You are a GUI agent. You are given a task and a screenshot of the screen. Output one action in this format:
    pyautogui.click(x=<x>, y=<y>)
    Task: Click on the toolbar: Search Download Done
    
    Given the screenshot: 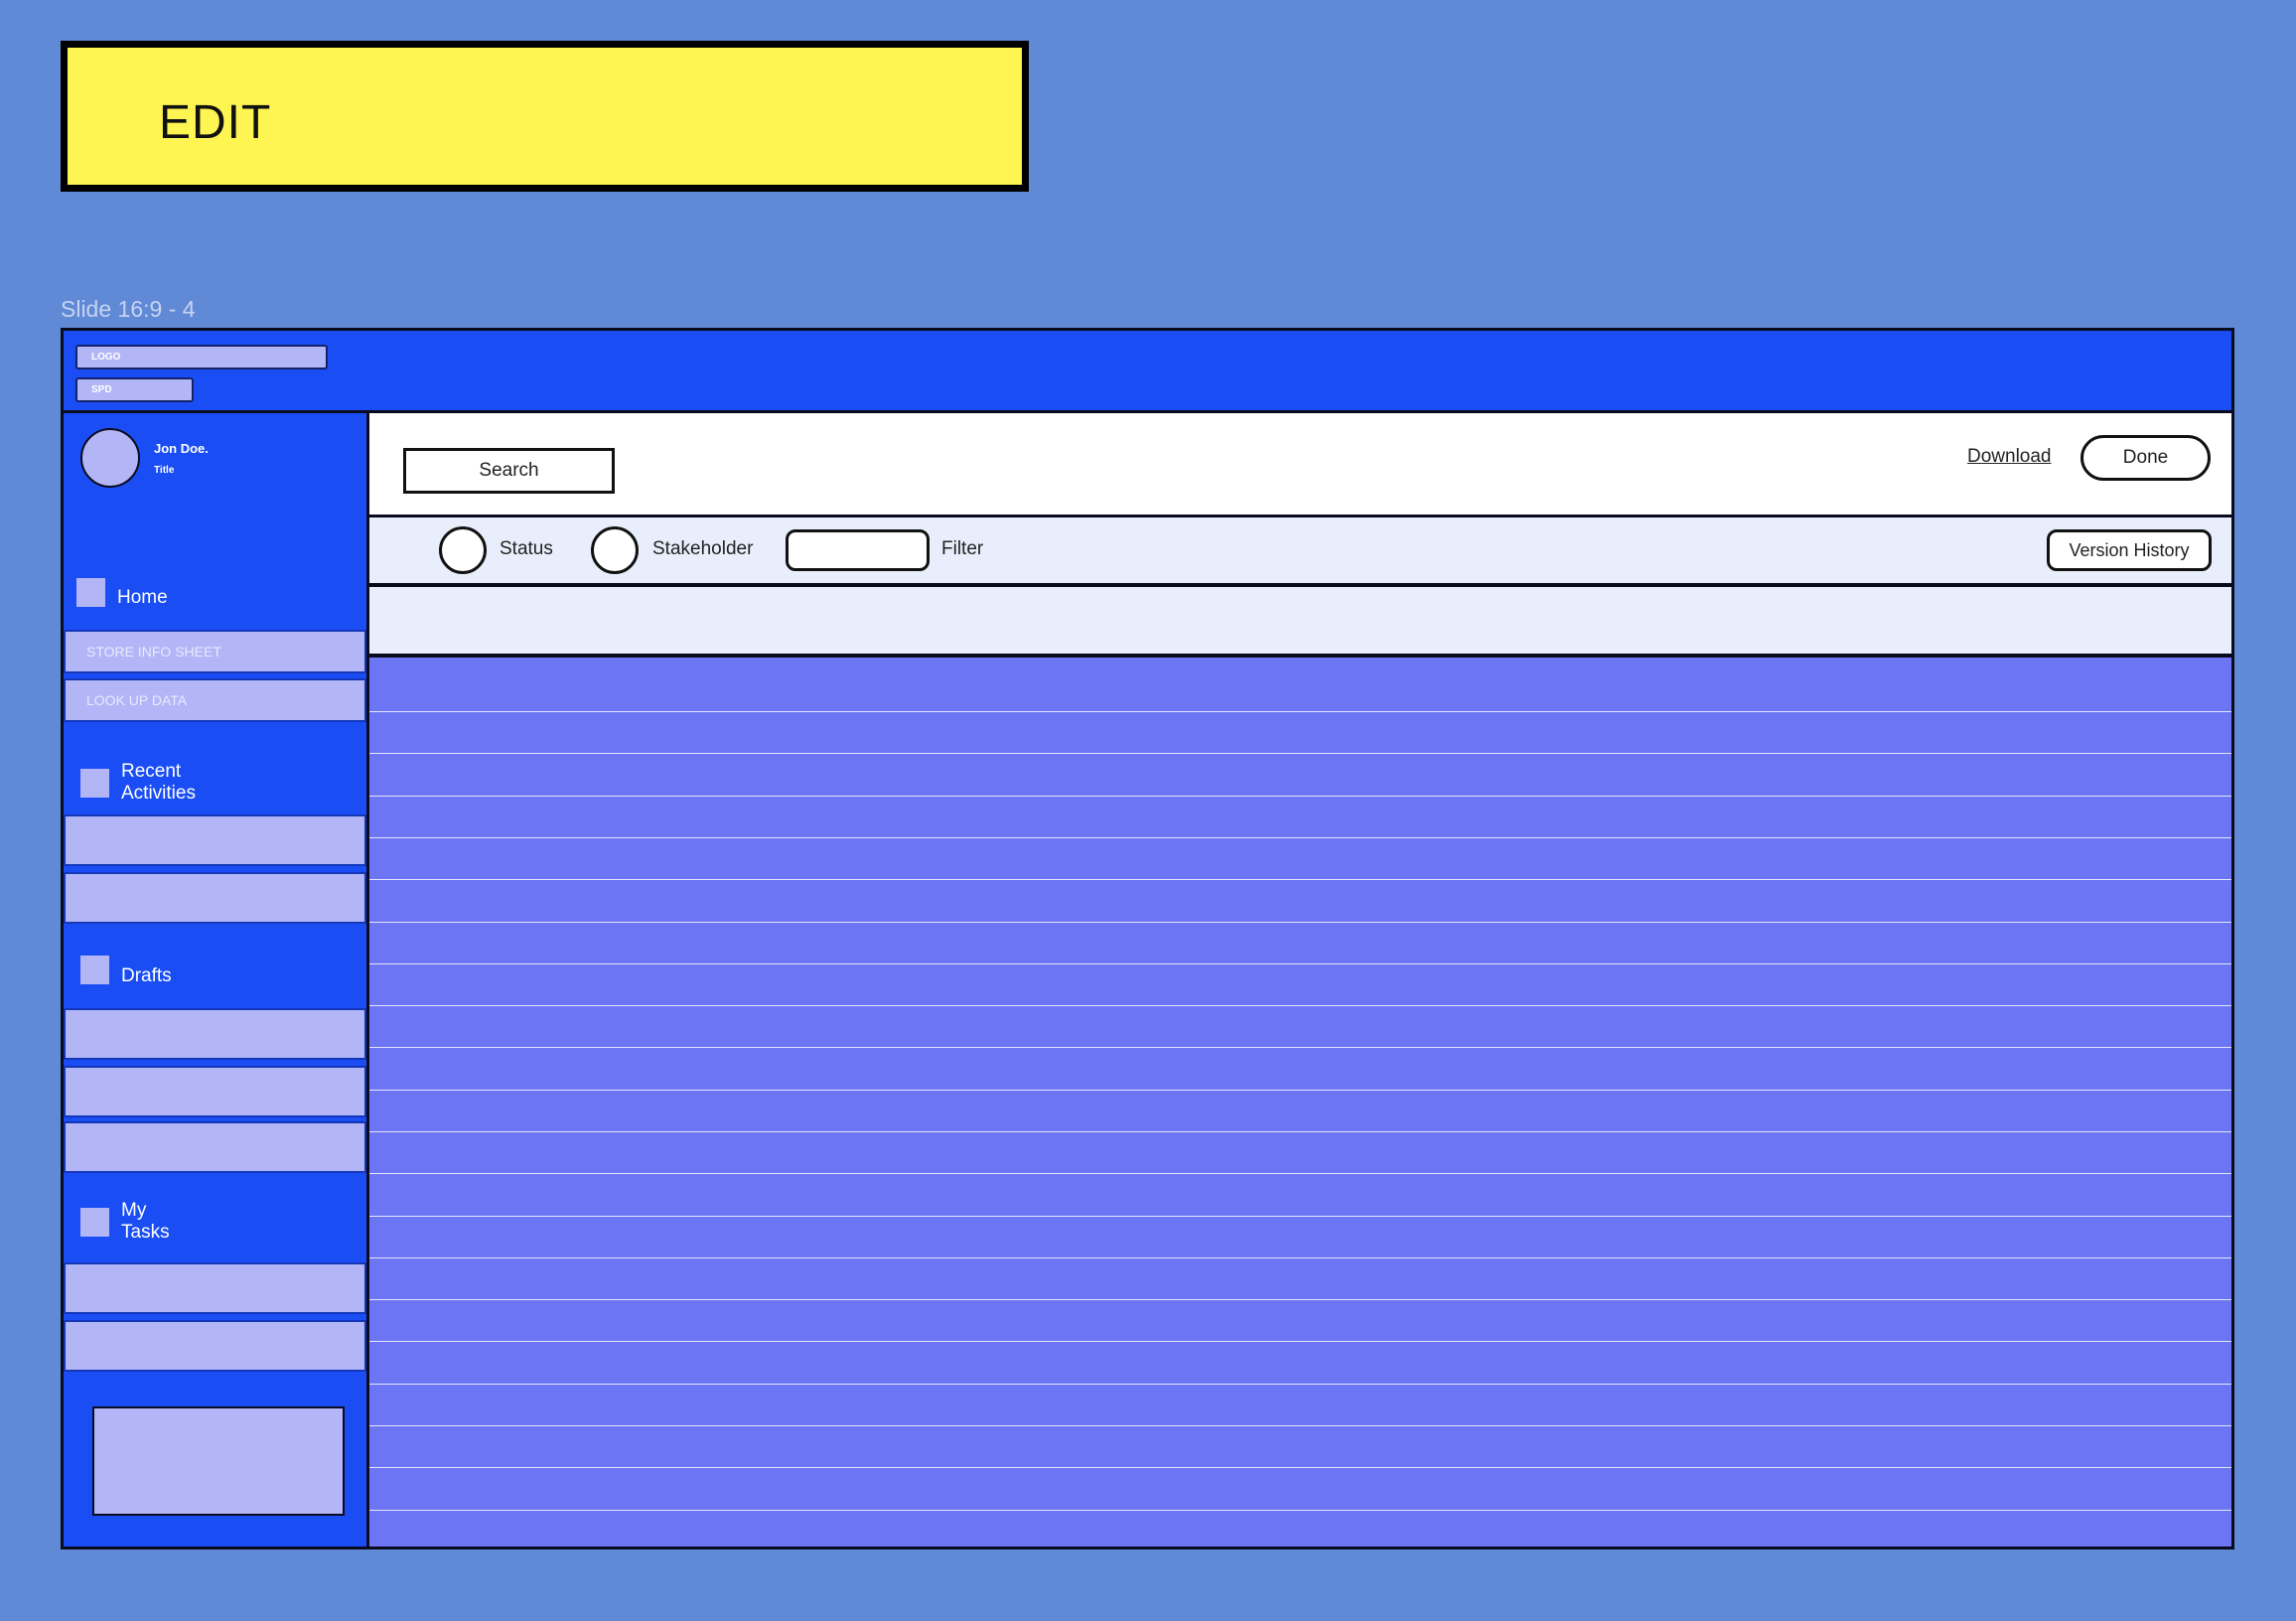 What is the action you would take?
    pyautogui.click(x=1300, y=465)
    